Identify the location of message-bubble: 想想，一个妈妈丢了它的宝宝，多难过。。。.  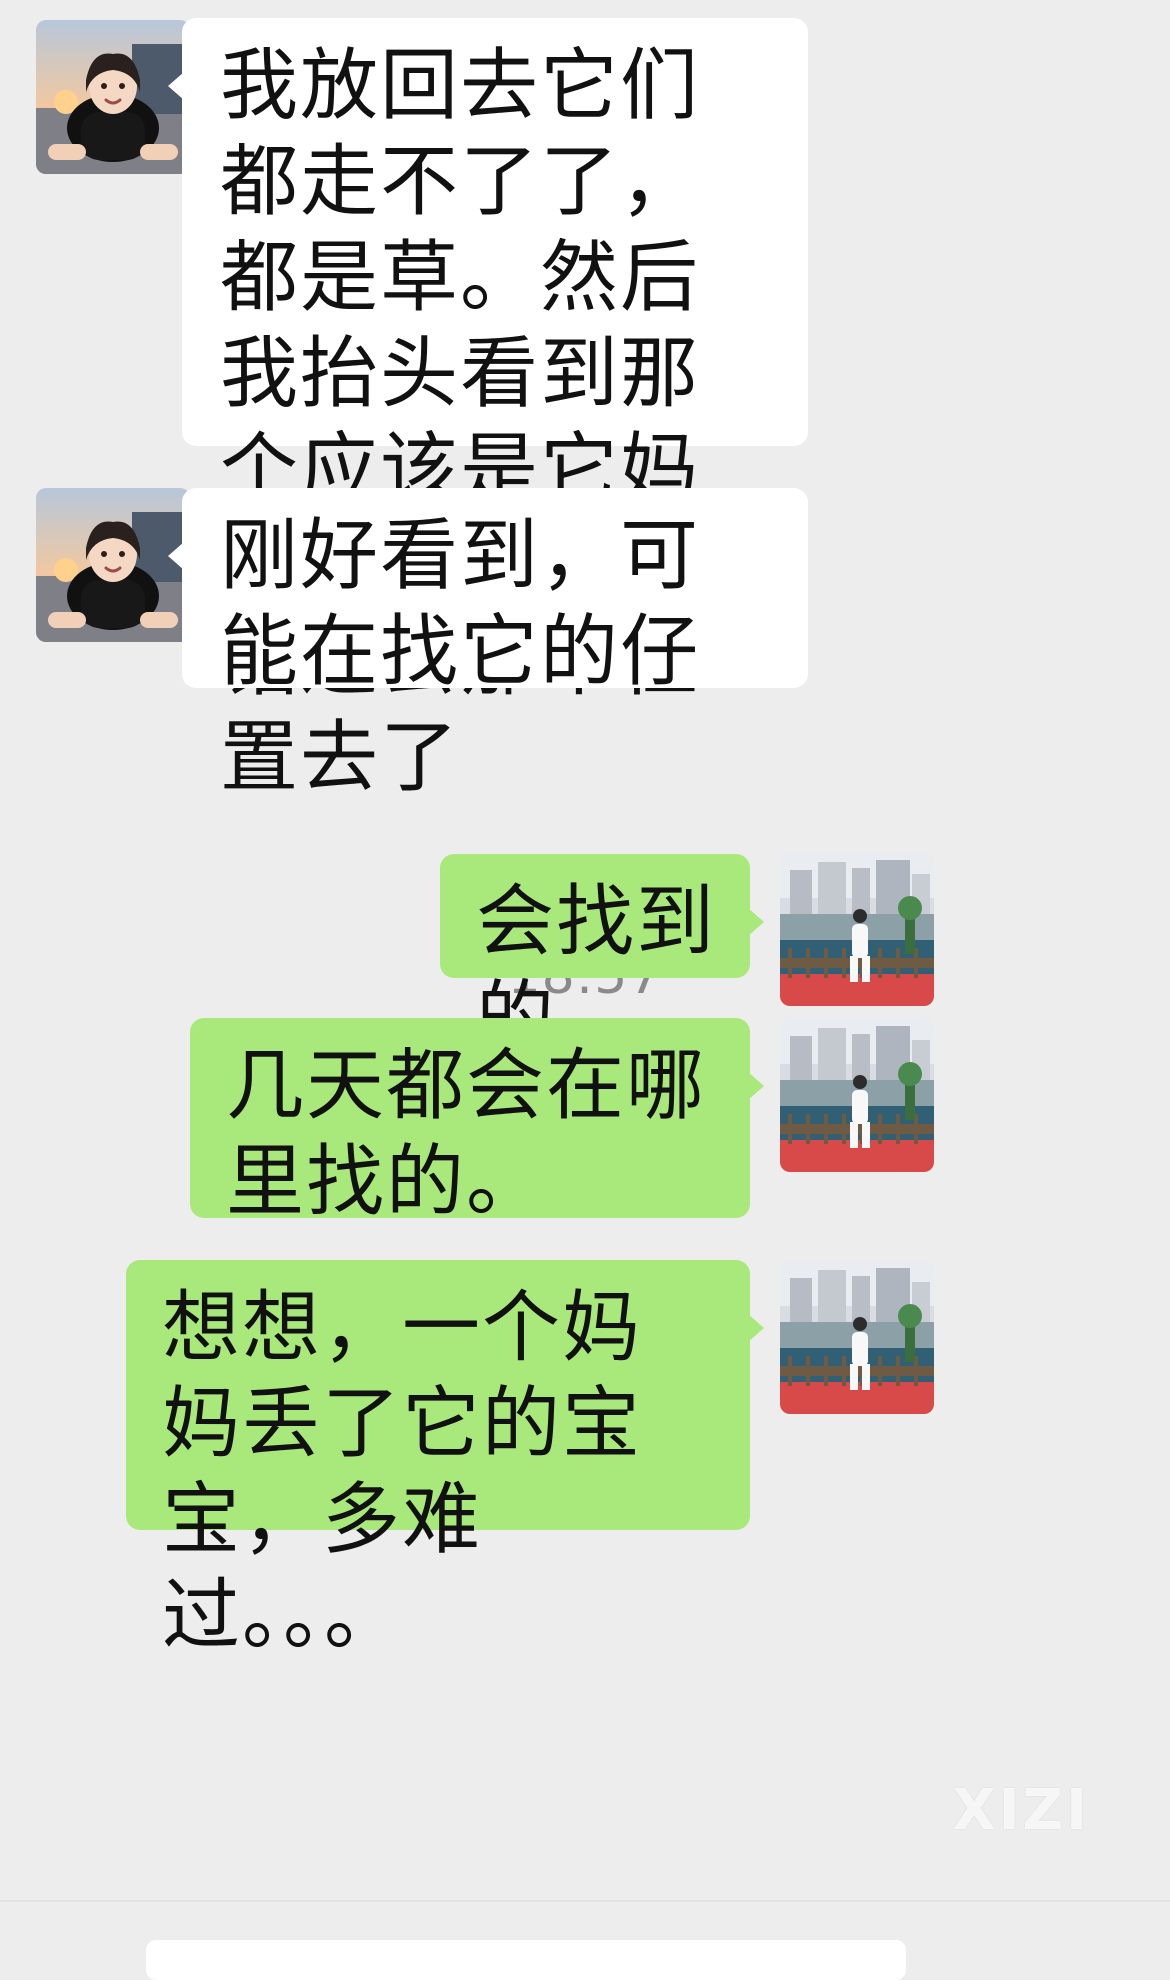
(445, 1460).